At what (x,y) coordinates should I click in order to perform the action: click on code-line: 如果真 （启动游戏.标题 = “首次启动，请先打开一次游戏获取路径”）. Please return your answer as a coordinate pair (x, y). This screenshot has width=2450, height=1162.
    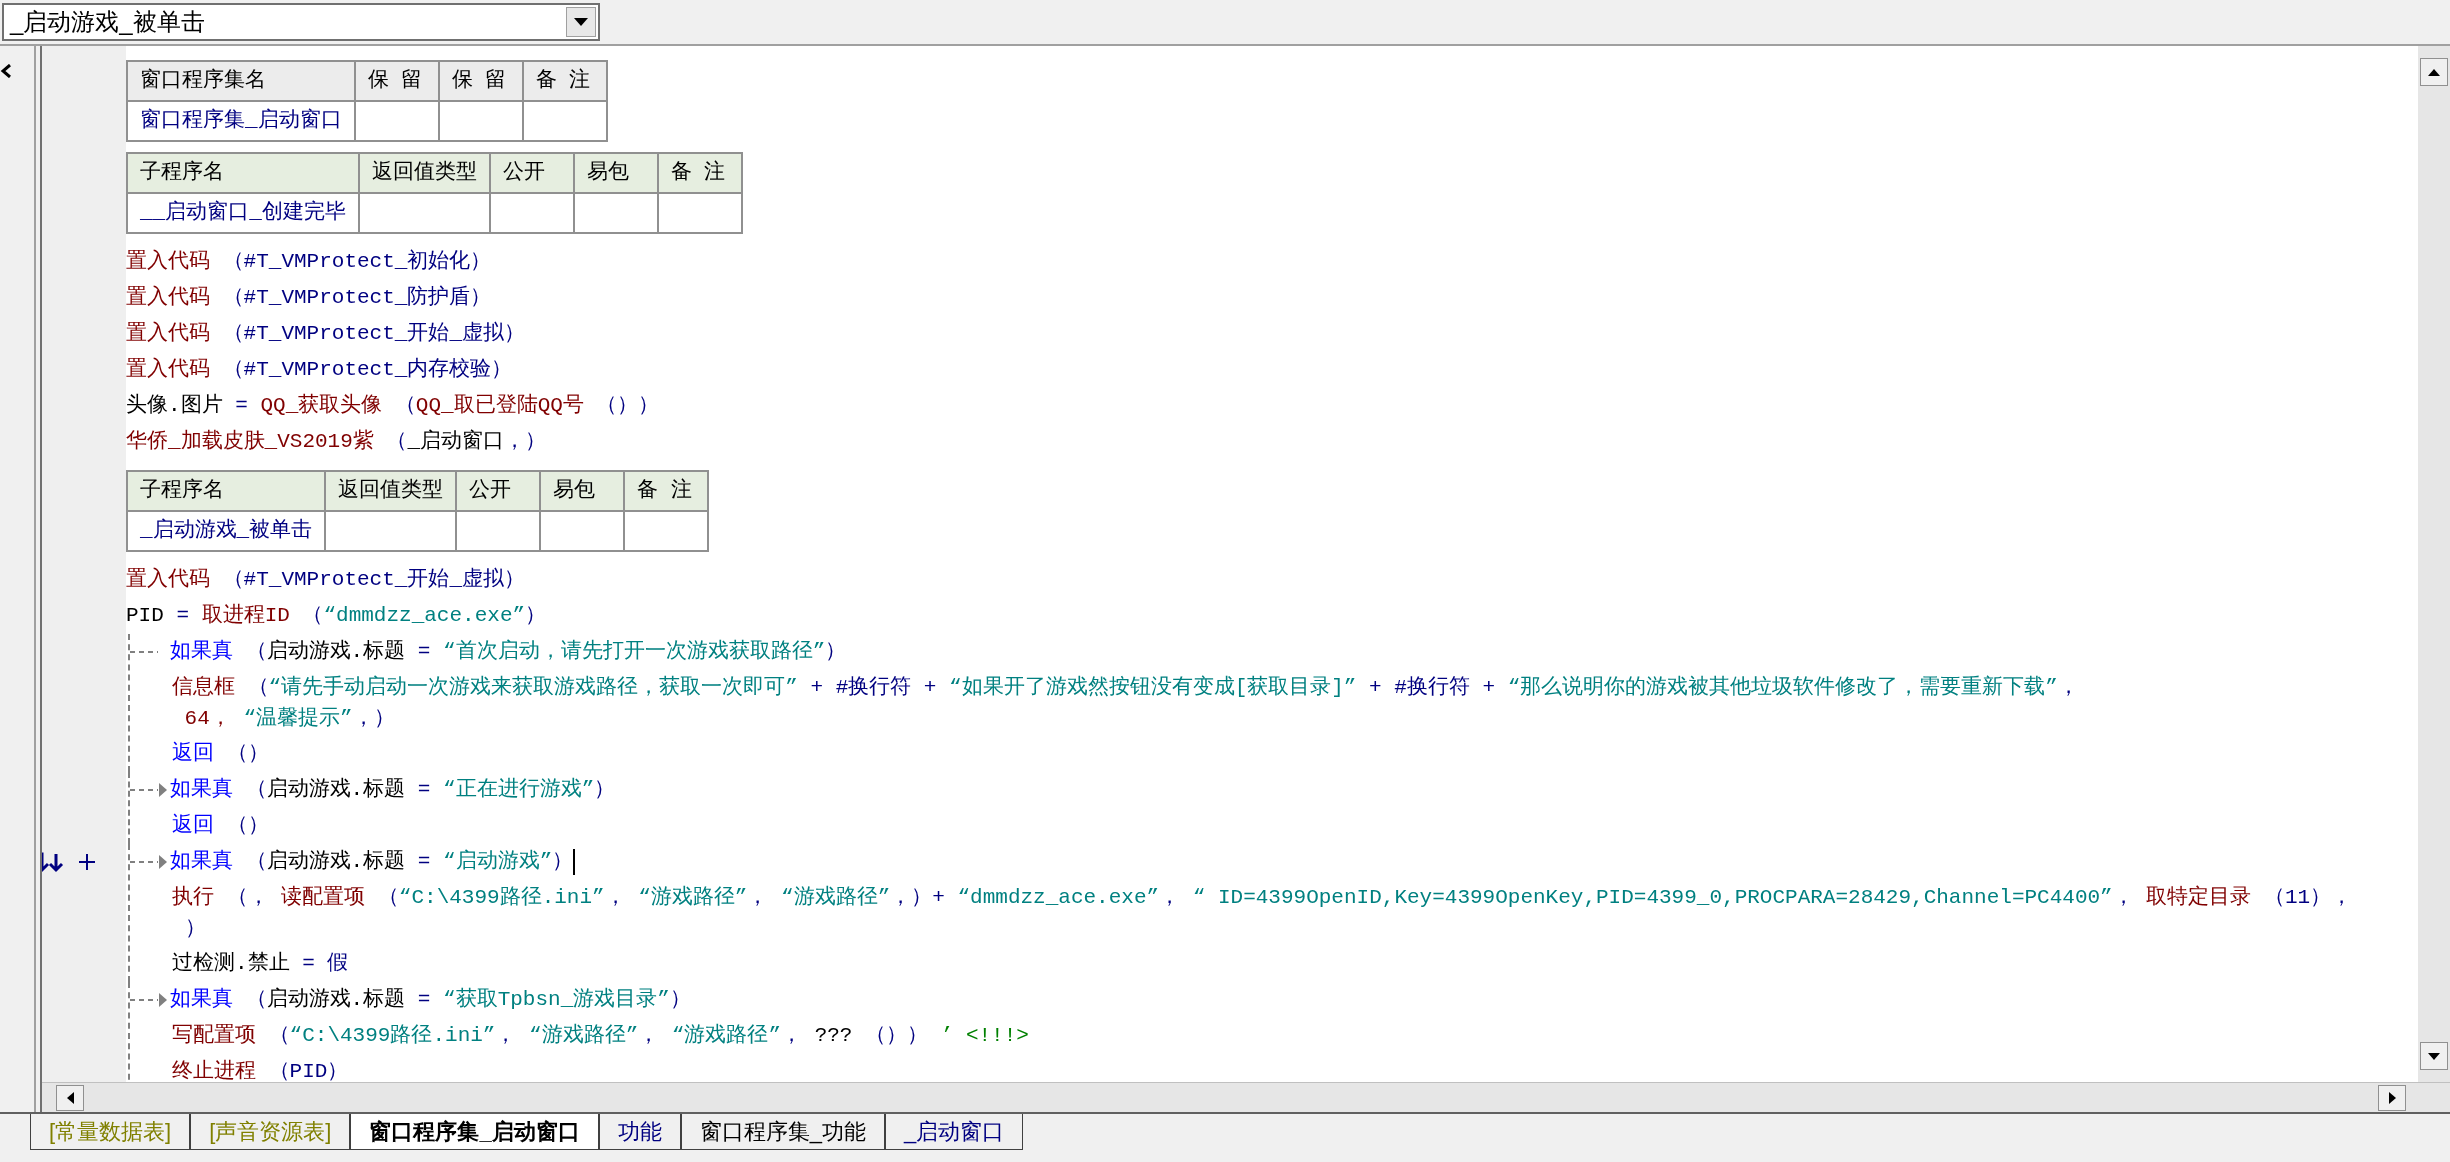
    Looking at the image, I should click on (508, 651).